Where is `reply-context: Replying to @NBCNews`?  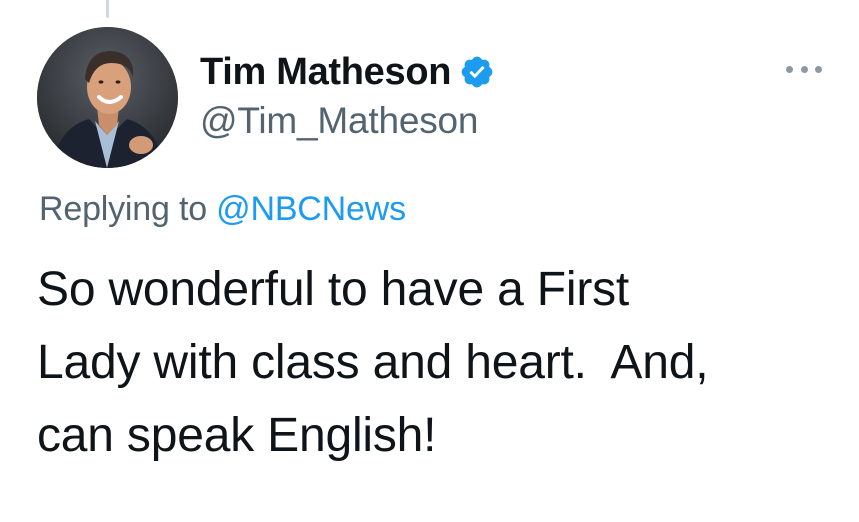 reply-context: Replying to @NBCNews is located at coordinates (222, 209).